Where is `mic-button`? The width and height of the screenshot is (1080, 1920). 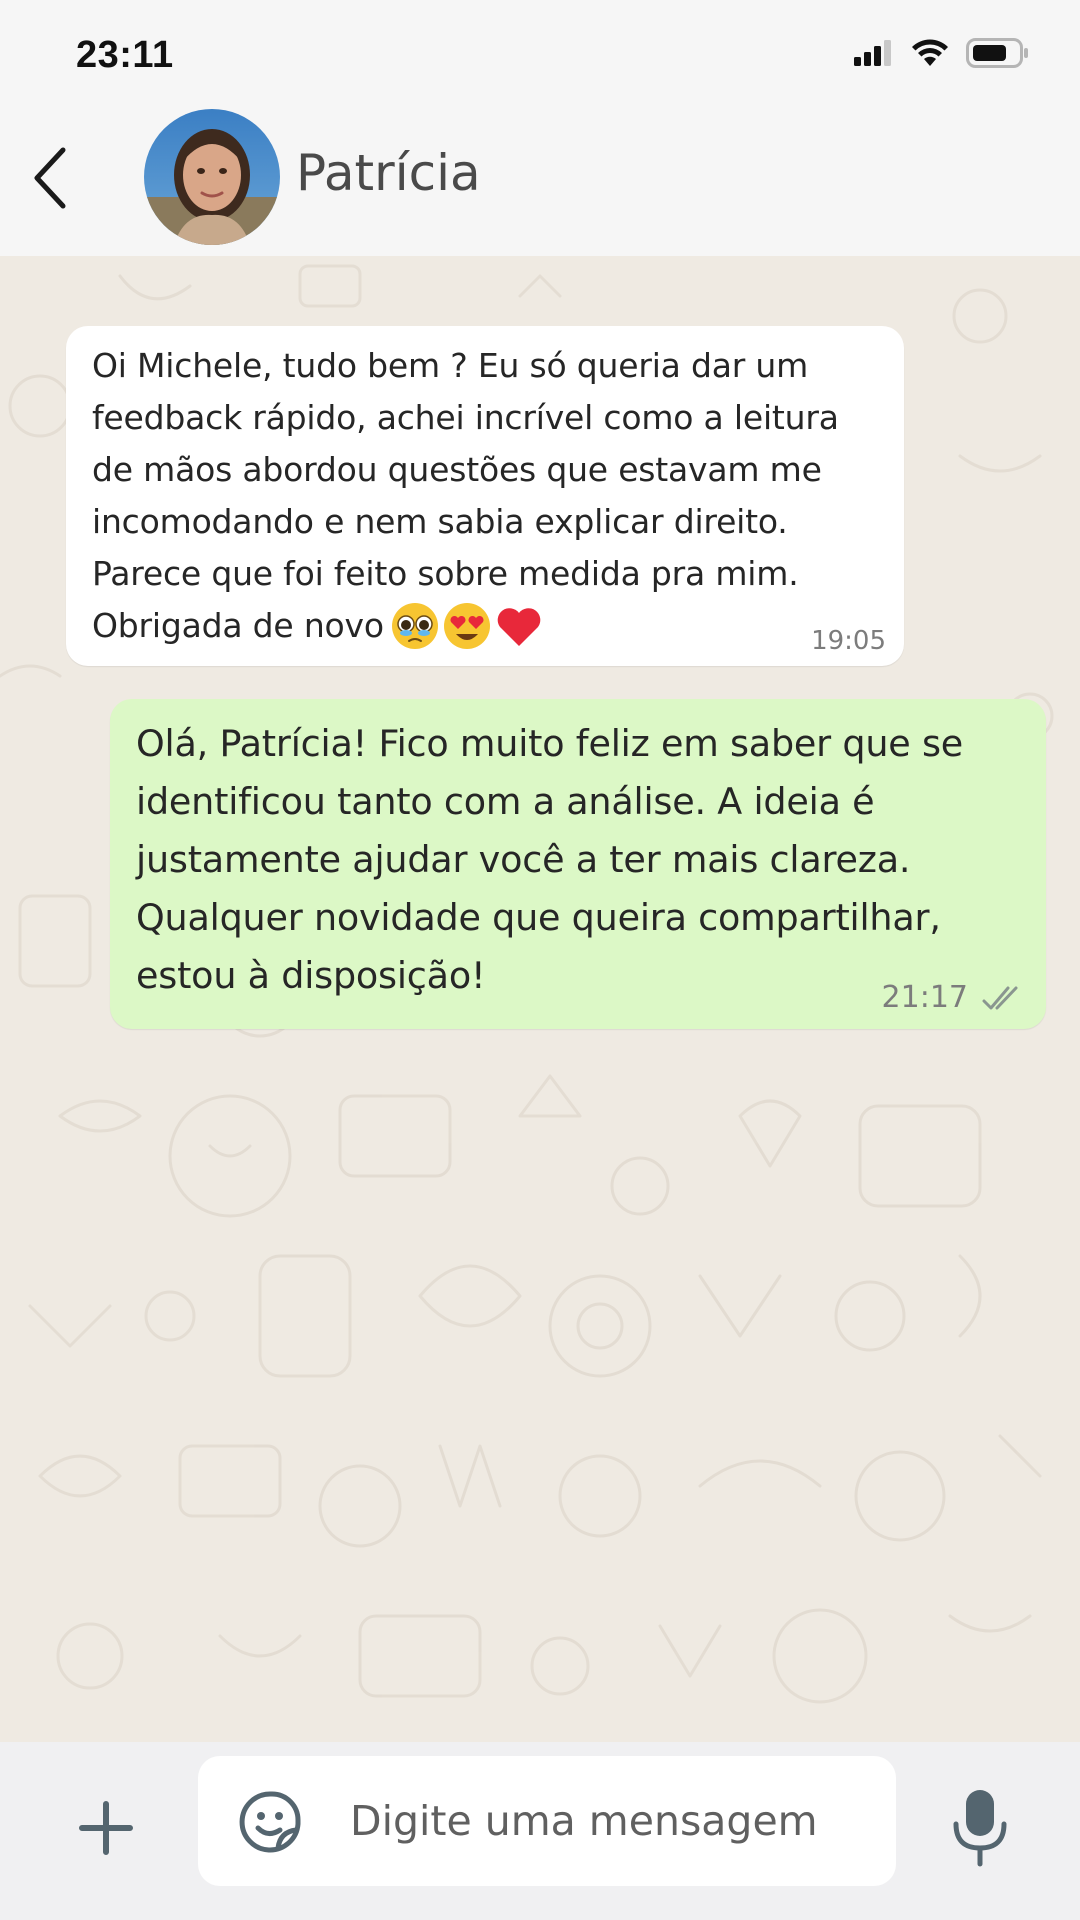 mic-button is located at coordinates (980, 1828).